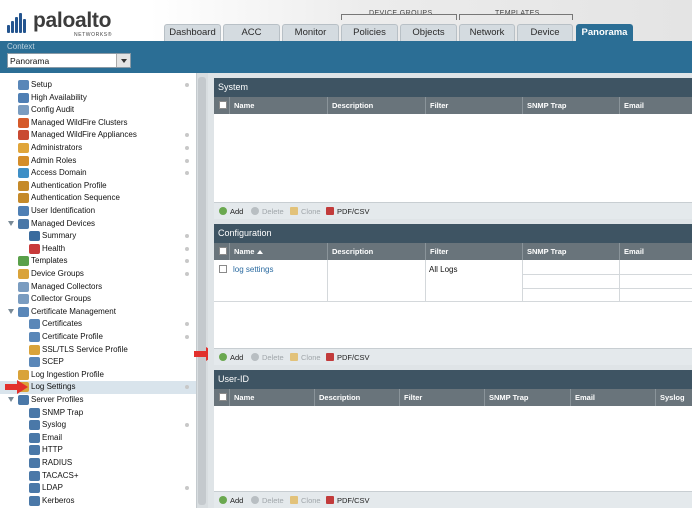 This screenshot has width=692, height=508. I want to click on sidebar-item-administrators: Administrators, so click(98, 148).